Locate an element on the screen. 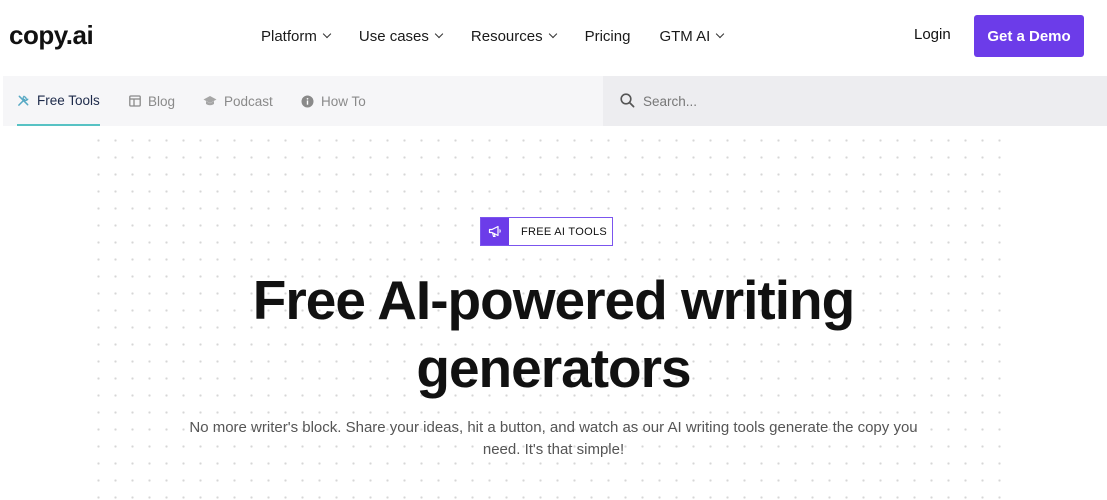 The width and height of the screenshot is (1107, 500). nav-resources-label: Resources is located at coordinates (506, 36).